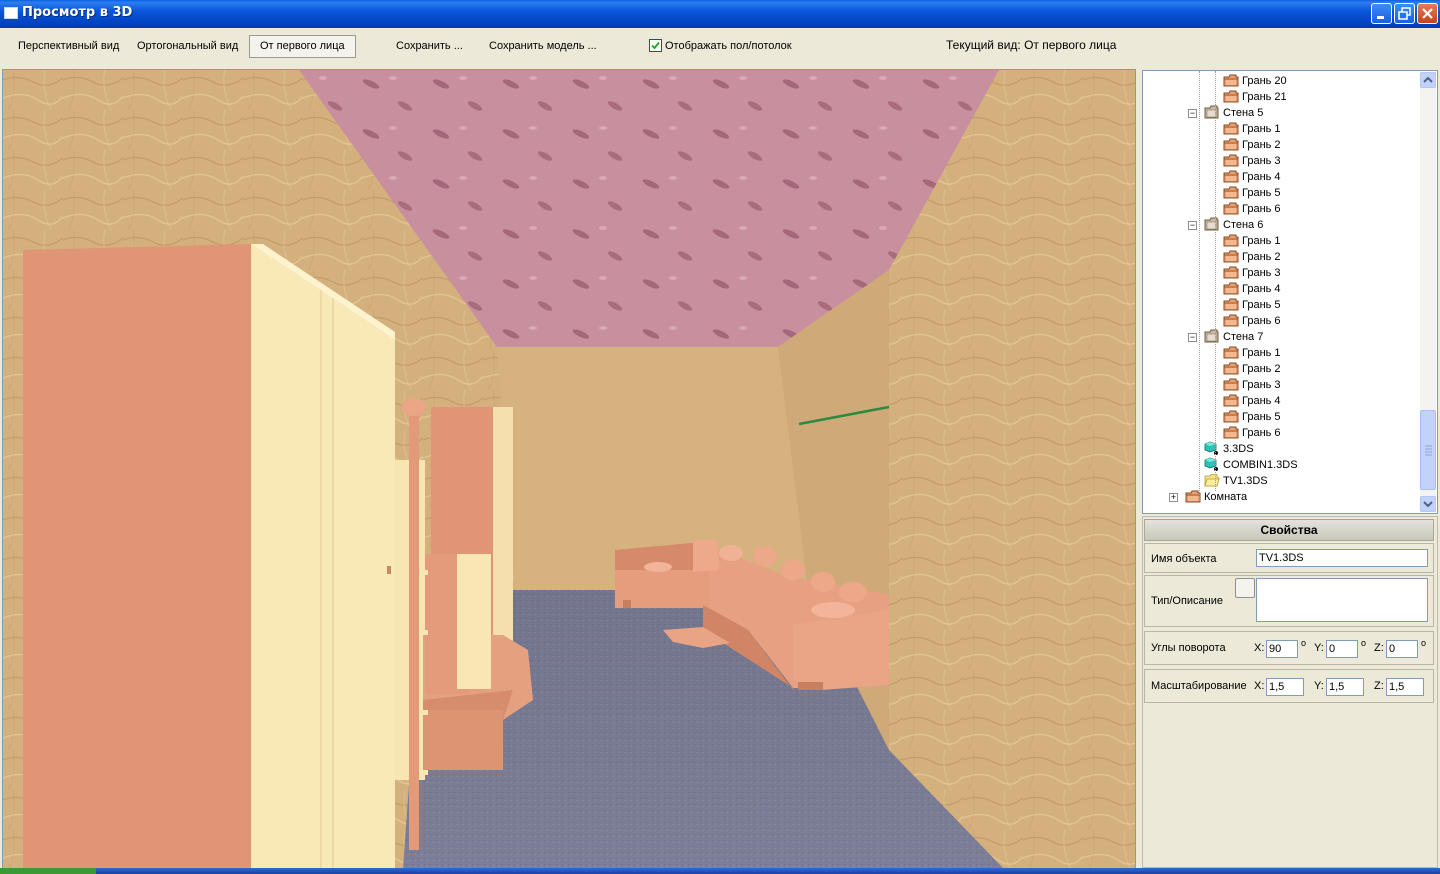 The height and width of the screenshot is (874, 1440). What do you see at coordinates (1261, 161) in the screenshot?
I see `tree-node-label: Грань 3` at bounding box center [1261, 161].